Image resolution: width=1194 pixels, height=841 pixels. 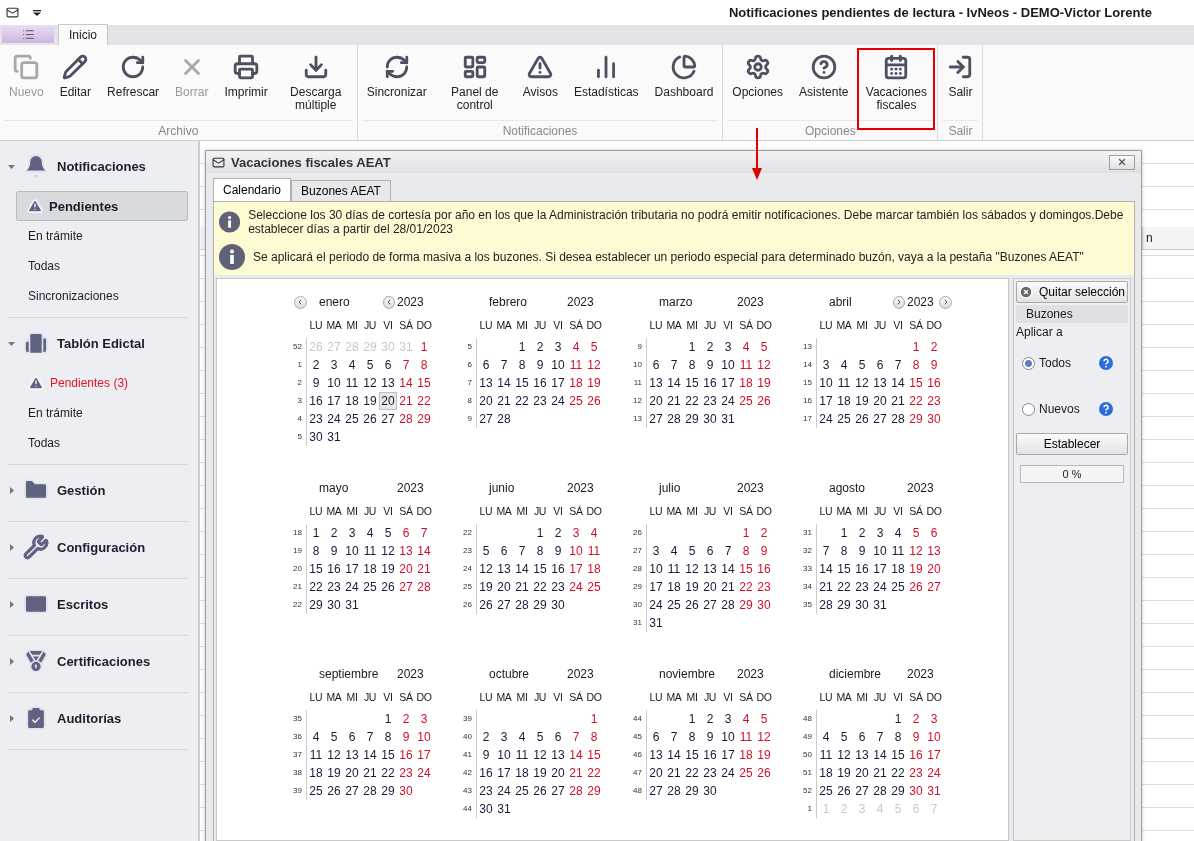 I want to click on set-button: Establecer, so click(x=1072, y=444).